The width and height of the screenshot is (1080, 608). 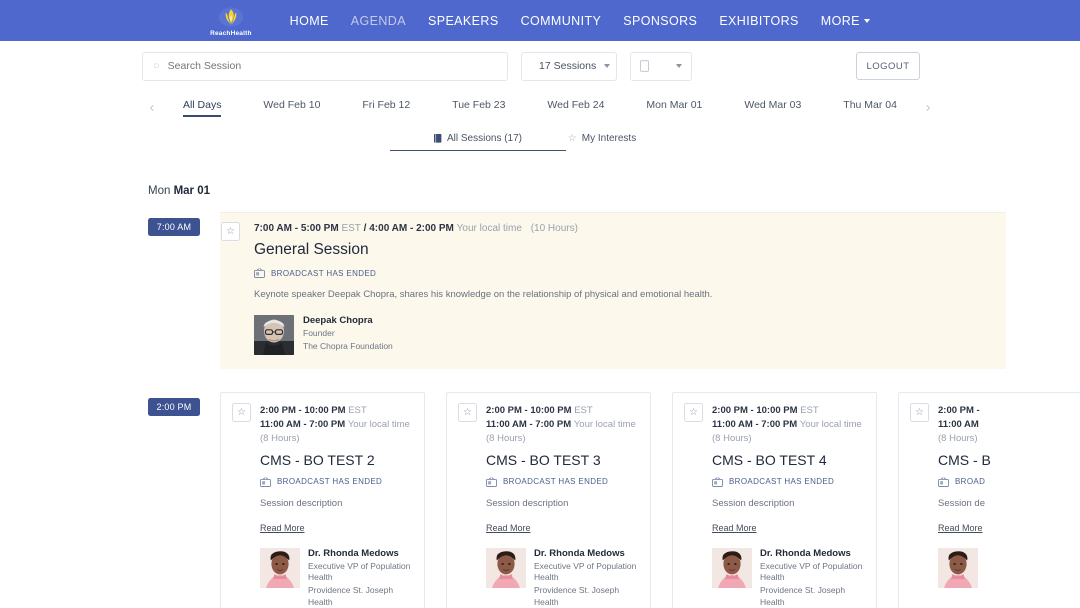 What do you see at coordinates (755, 424) in the screenshot?
I see `card-time-local: 11:00 AM - 7:00 PM` at bounding box center [755, 424].